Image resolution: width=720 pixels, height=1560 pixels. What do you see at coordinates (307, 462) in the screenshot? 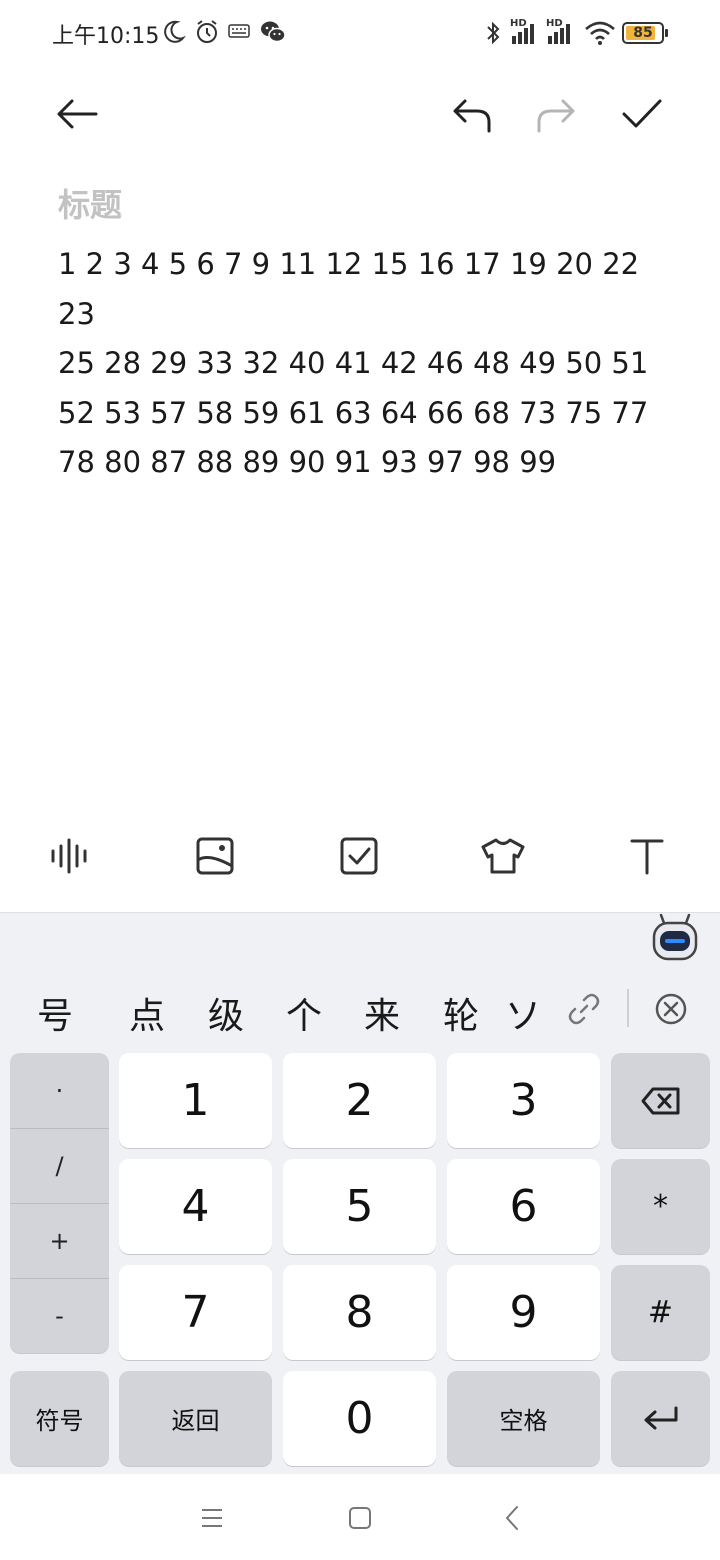
I see `note-line: 78 80 87 88 89 90 91 93 97 98 99` at bounding box center [307, 462].